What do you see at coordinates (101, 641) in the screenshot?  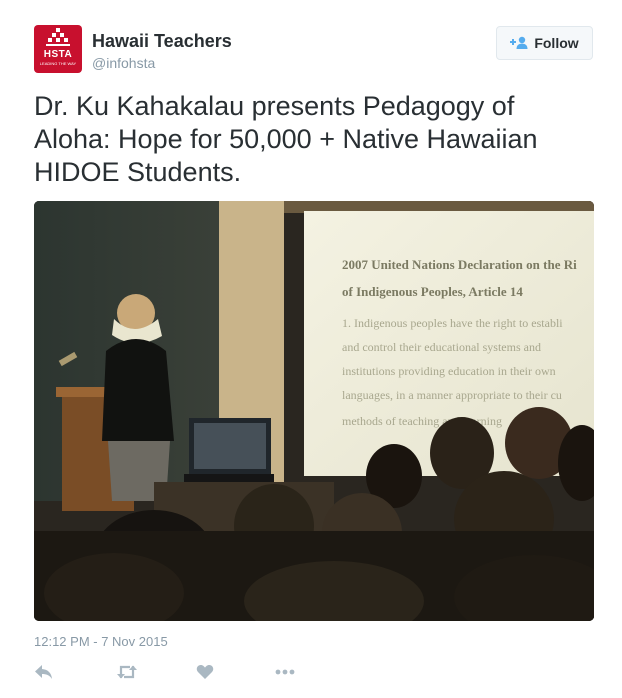 I see `tweet-timestamp: 12:12 PM - 7 Nov 2015` at bounding box center [101, 641].